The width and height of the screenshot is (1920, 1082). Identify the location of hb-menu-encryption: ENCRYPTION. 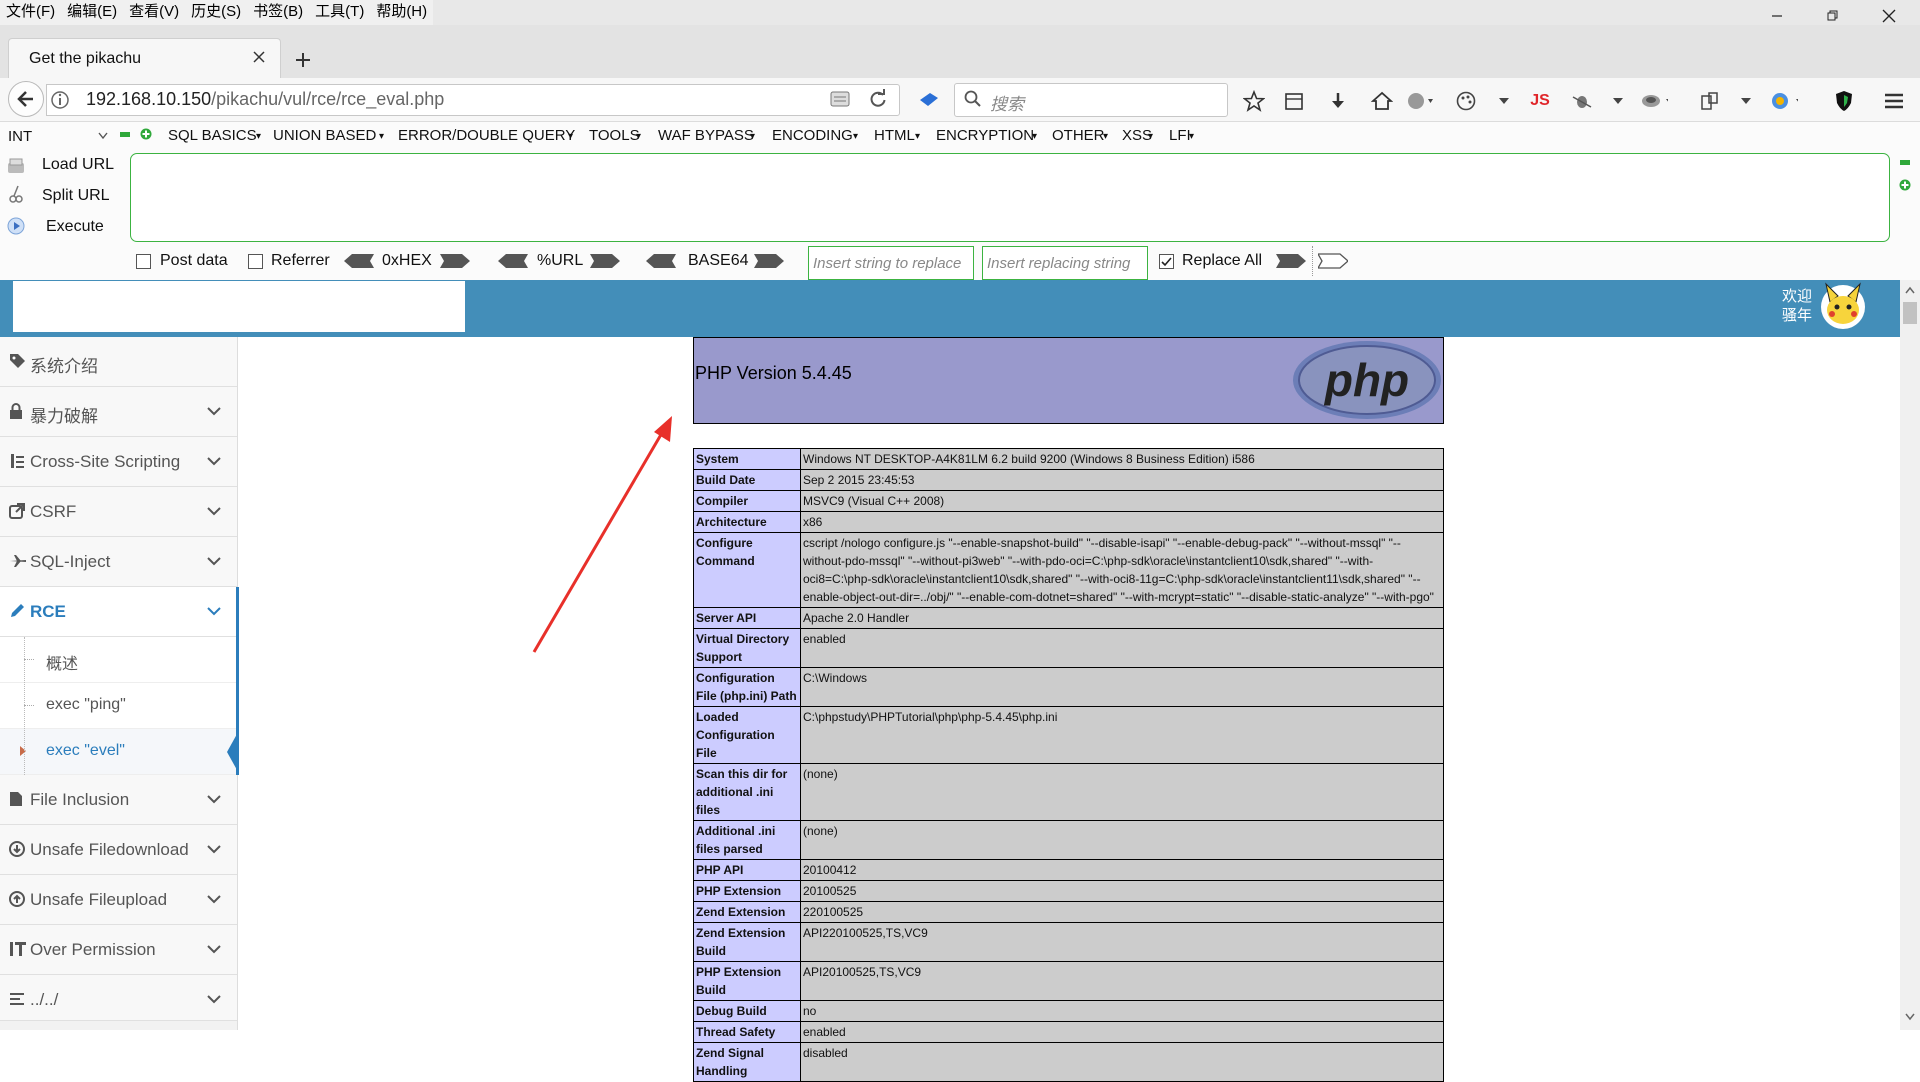
(985, 135).